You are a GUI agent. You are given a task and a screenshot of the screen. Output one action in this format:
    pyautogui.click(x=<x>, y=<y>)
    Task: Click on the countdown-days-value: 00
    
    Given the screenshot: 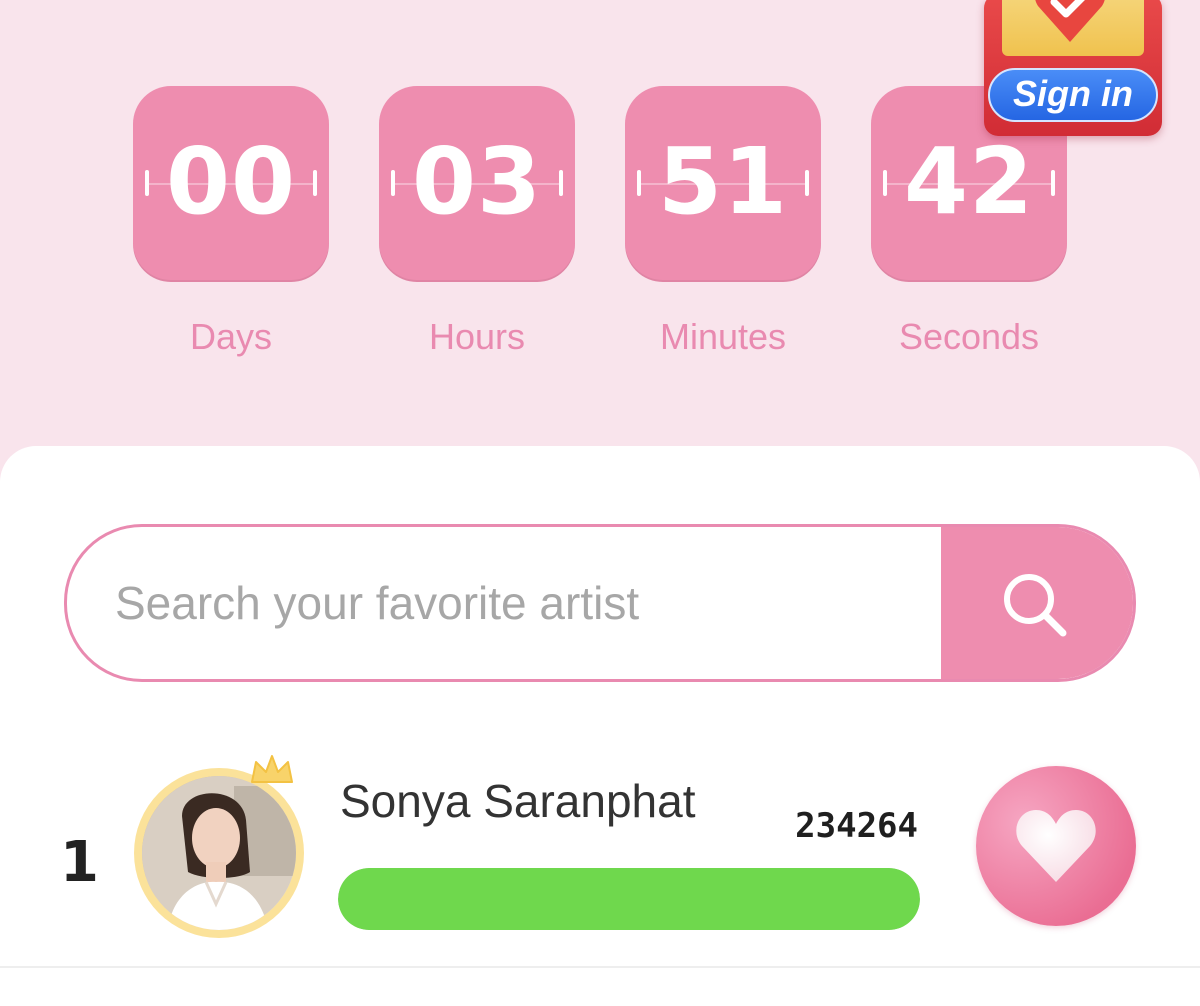 What is the action you would take?
    pyautogui.click(x=231, y=181)
    